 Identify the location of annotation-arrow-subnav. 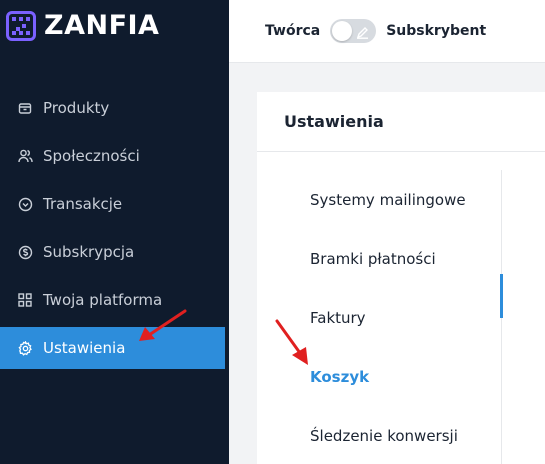
(291, 342).